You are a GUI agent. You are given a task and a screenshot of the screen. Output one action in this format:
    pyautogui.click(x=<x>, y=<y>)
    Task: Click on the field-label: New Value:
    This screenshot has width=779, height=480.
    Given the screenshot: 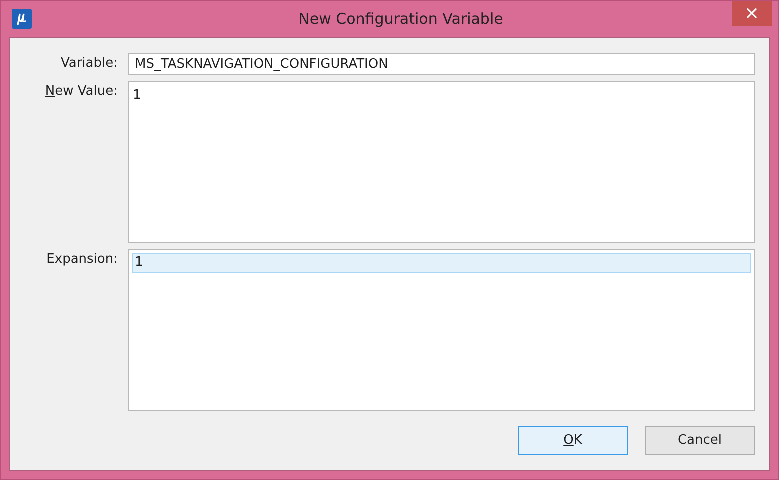 What is the action you would take?
    pyautogui.click(x=81, y=92)
    